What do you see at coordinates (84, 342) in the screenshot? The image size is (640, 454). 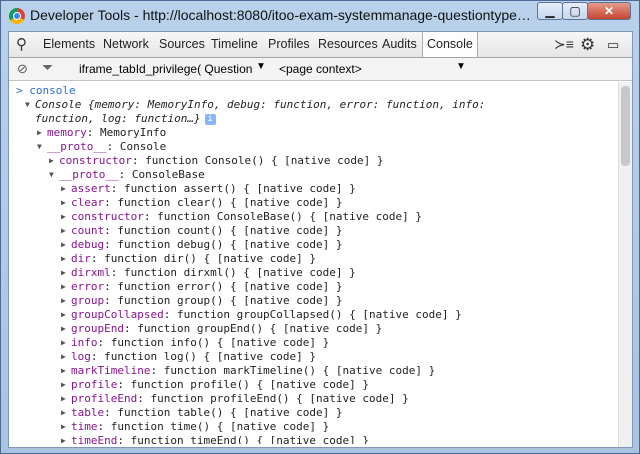 I see `property-key: info` at bounding box center [84, 342].